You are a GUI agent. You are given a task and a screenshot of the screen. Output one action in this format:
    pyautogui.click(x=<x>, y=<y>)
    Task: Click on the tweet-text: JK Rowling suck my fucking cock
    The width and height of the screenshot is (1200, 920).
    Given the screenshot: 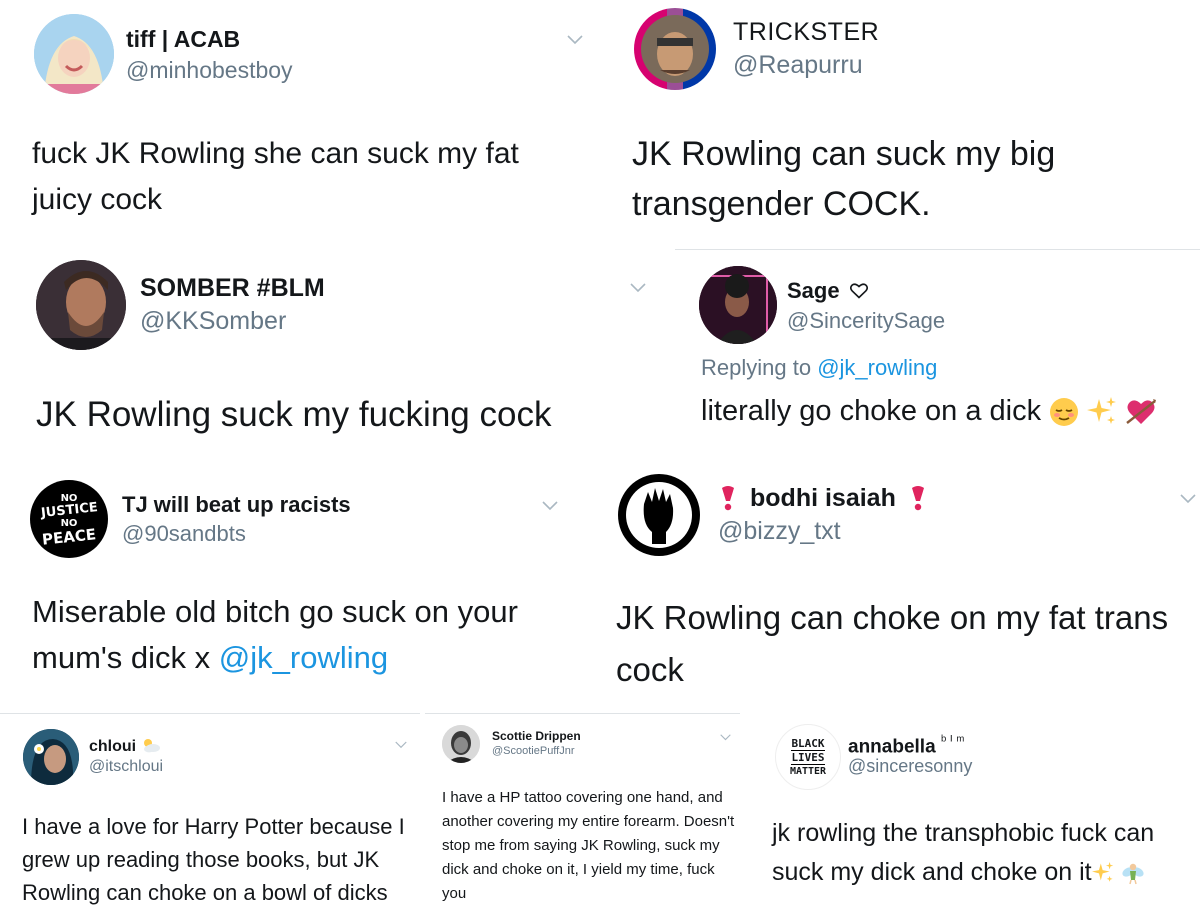 What is the action you would take?
    pyautogui.click(x=294, y=414)
    